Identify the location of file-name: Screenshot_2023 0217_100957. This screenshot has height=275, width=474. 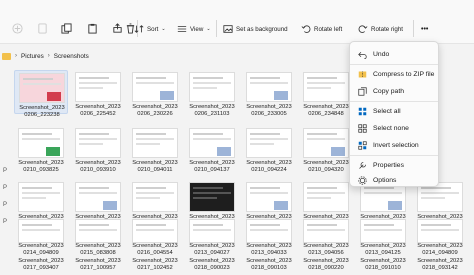
(98, 265).